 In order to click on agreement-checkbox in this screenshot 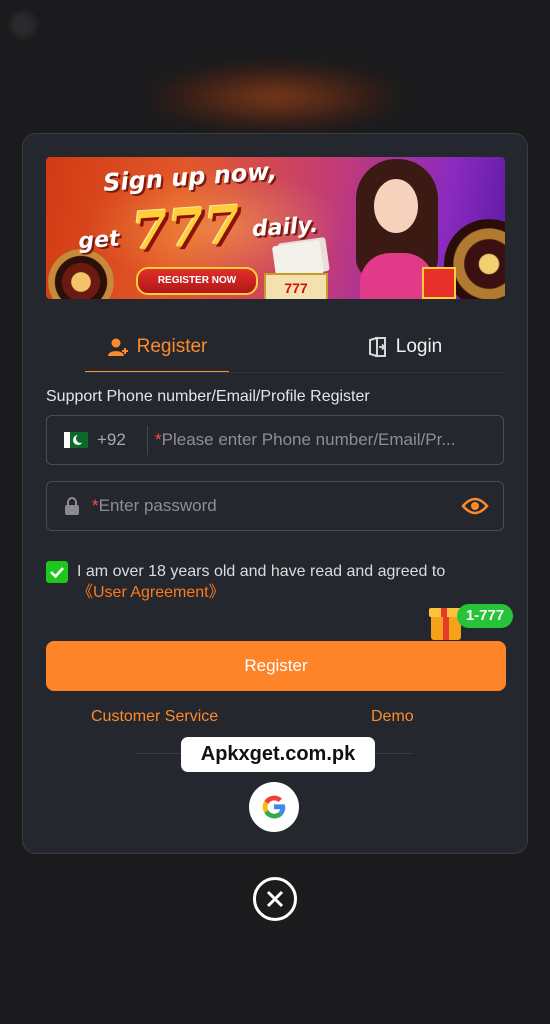, I will do `click(57, 572)`.